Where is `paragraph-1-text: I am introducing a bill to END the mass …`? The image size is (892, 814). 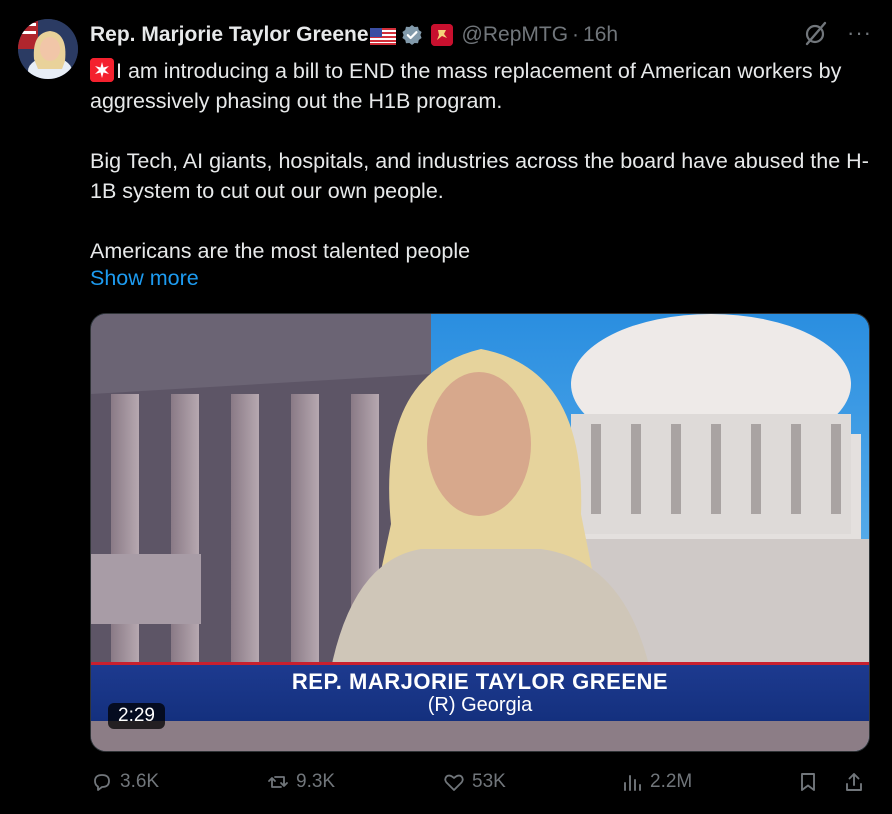
paragraph-1-text: I am introducing a bill to END the mass … is located at coordinates (466, 86).